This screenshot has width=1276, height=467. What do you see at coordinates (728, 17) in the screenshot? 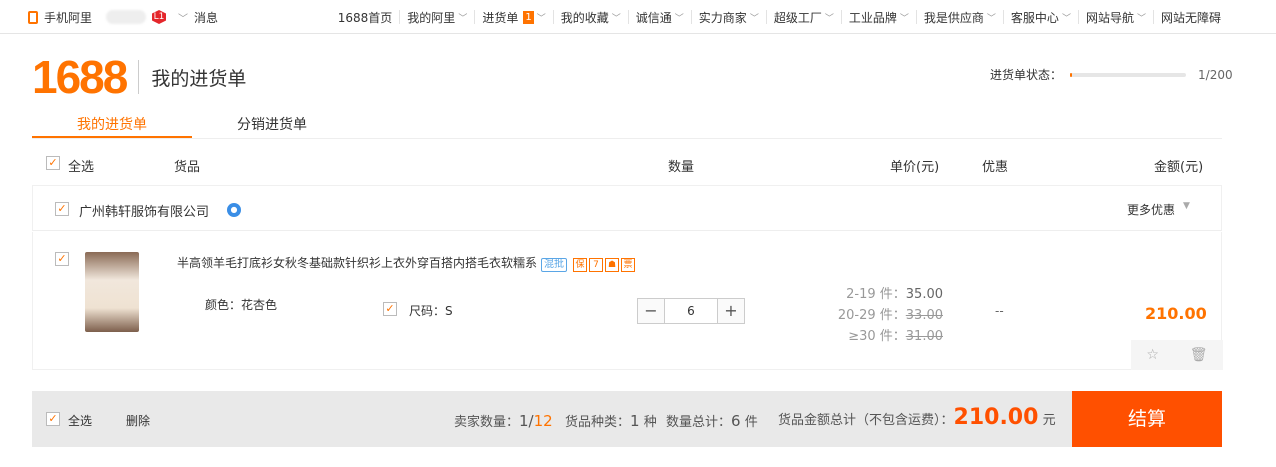
I see `nav-power-merchant: 实力商家 ﹀` at bounding box center [728, 17].